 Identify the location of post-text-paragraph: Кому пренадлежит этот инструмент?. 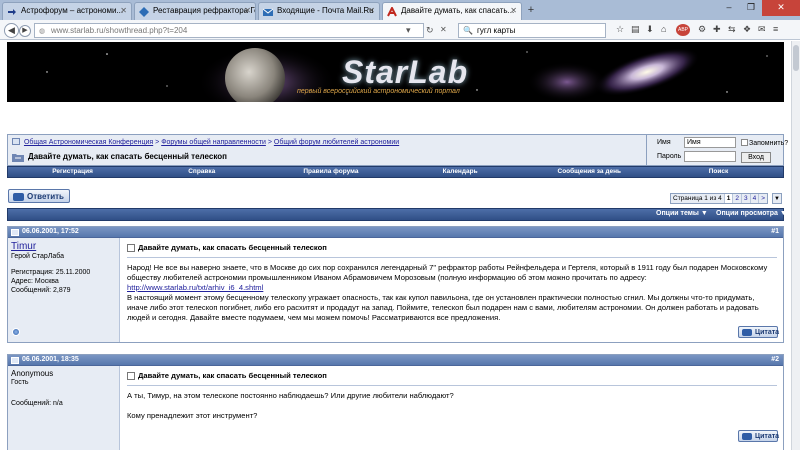
(192, 415).